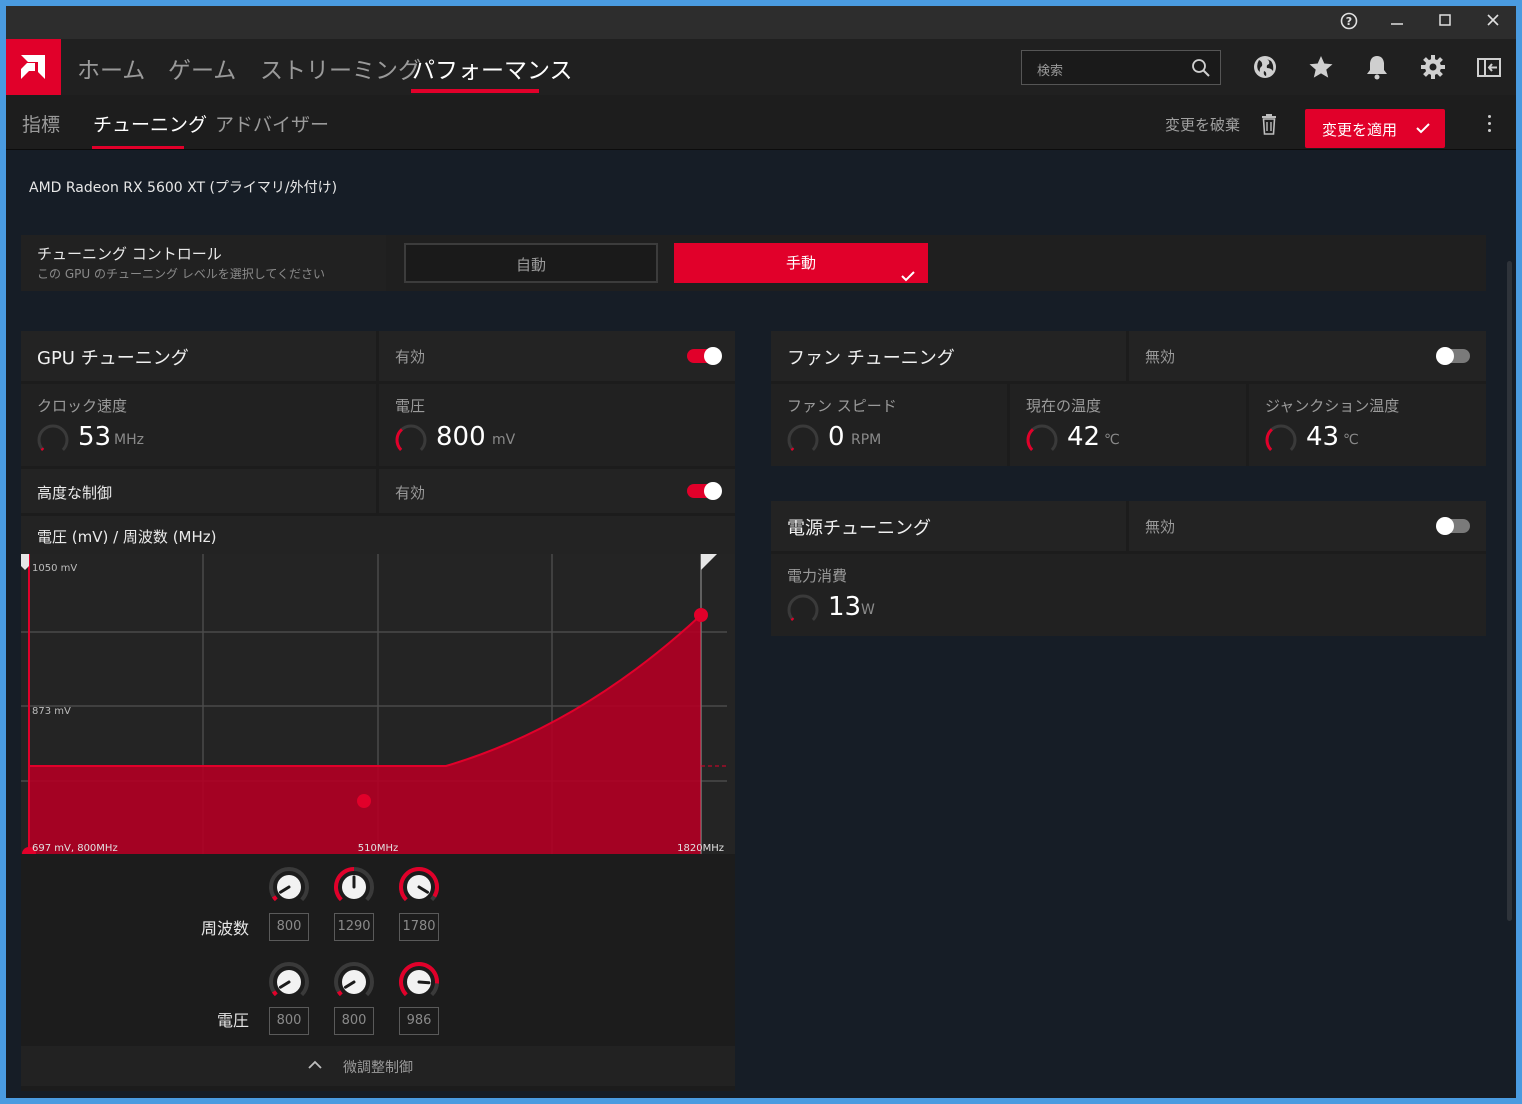  I want to click on fan-speed-value: 0, so click(836, 437).